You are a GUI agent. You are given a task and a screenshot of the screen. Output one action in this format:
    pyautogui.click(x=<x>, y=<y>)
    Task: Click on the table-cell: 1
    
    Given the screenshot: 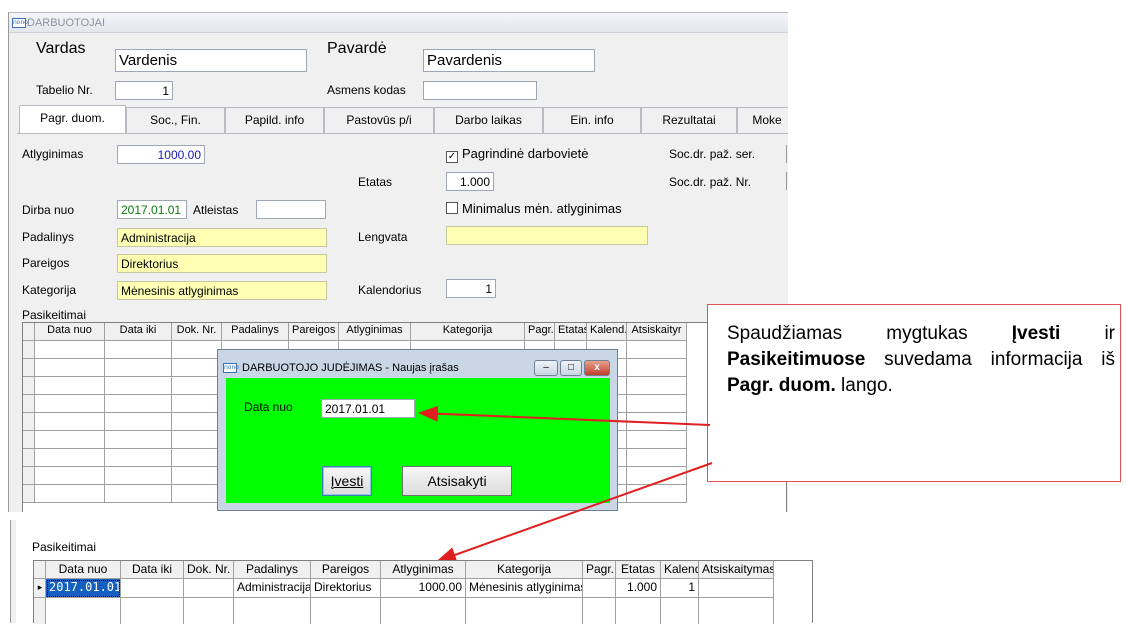 What is the action you would take?
    pyautogui.click(x=680, y=588)
    